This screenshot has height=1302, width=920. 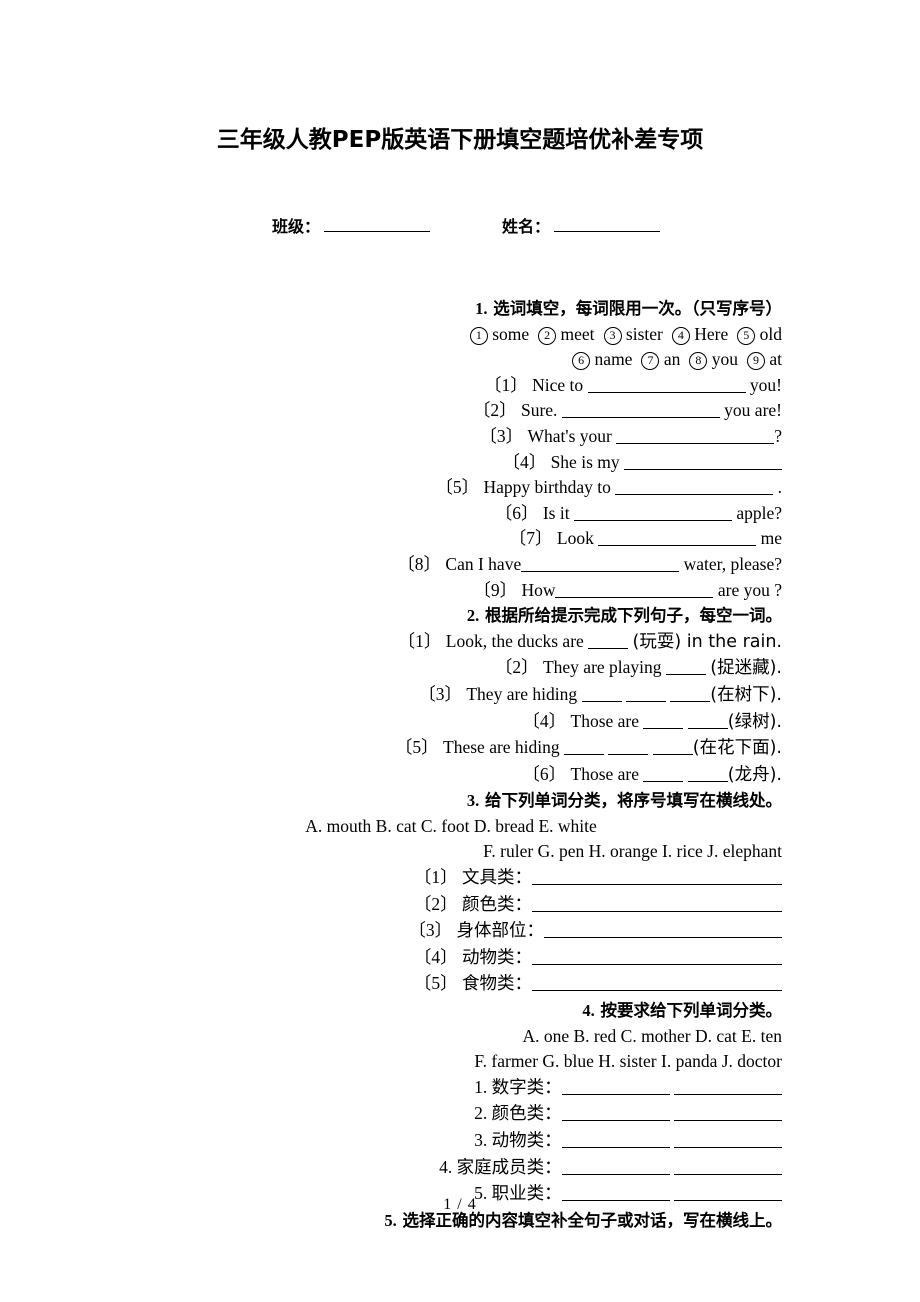 What do you see at coordinates (602, 667) in the screenshot?
I see `item-text-before: They are playing` at bounding box center [602, 667].